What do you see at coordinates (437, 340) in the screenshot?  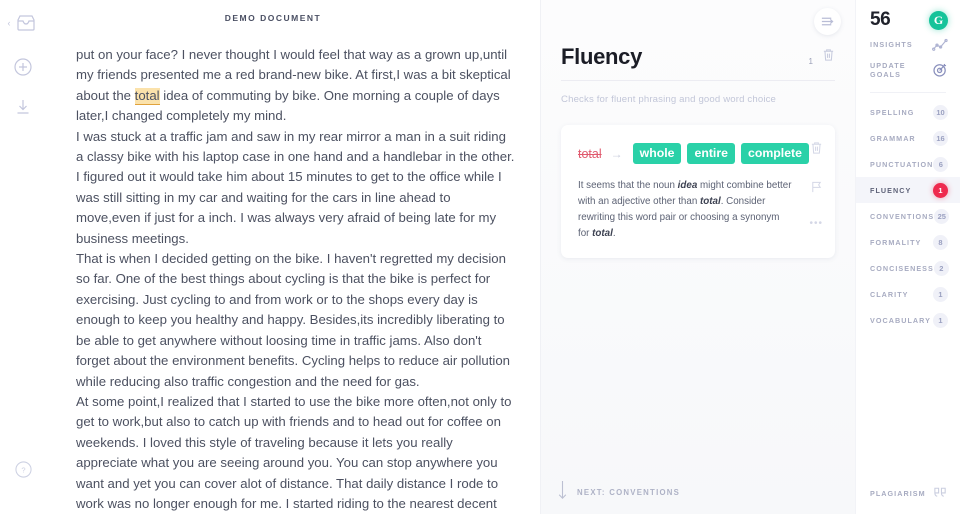 I see `error-underline-red: Also` at bounding box center [437, 340].